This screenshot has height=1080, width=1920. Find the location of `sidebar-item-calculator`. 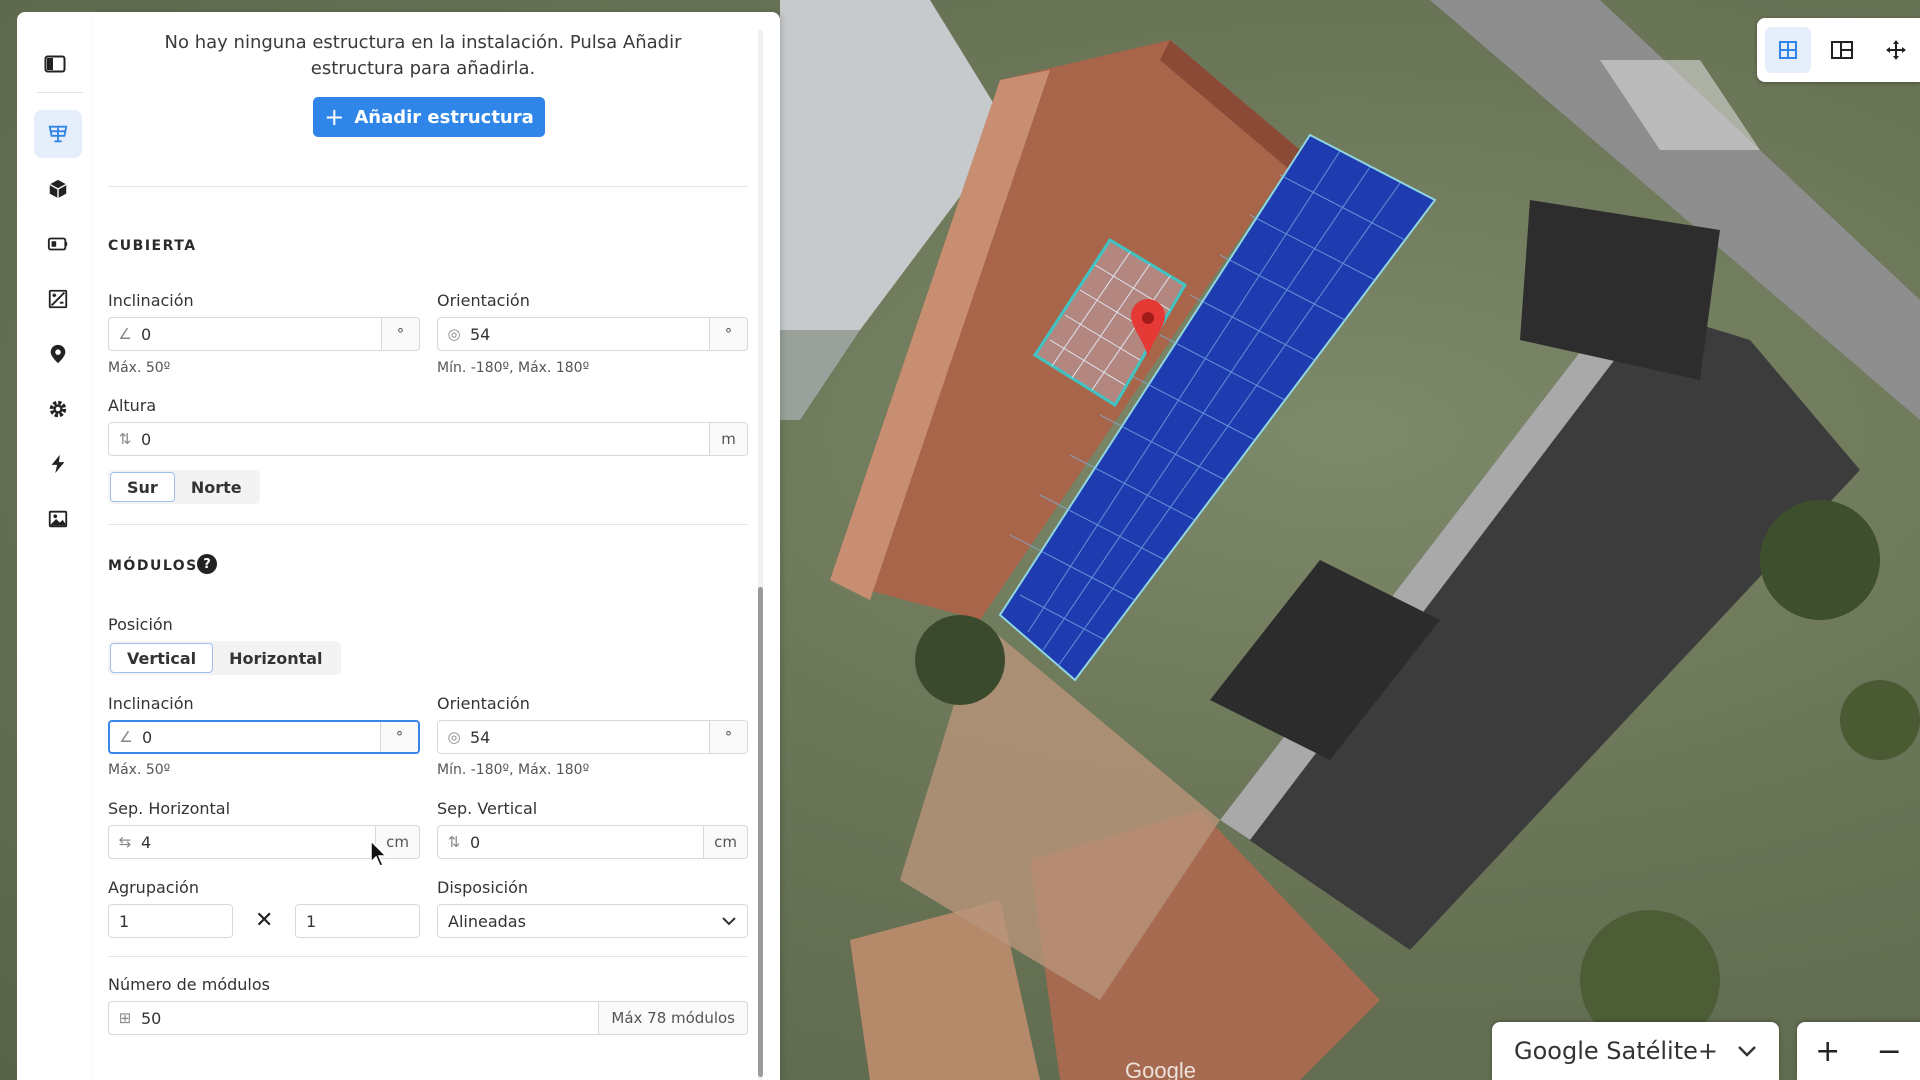

sidebar-item-calculator is located at coordinates (58, 299).